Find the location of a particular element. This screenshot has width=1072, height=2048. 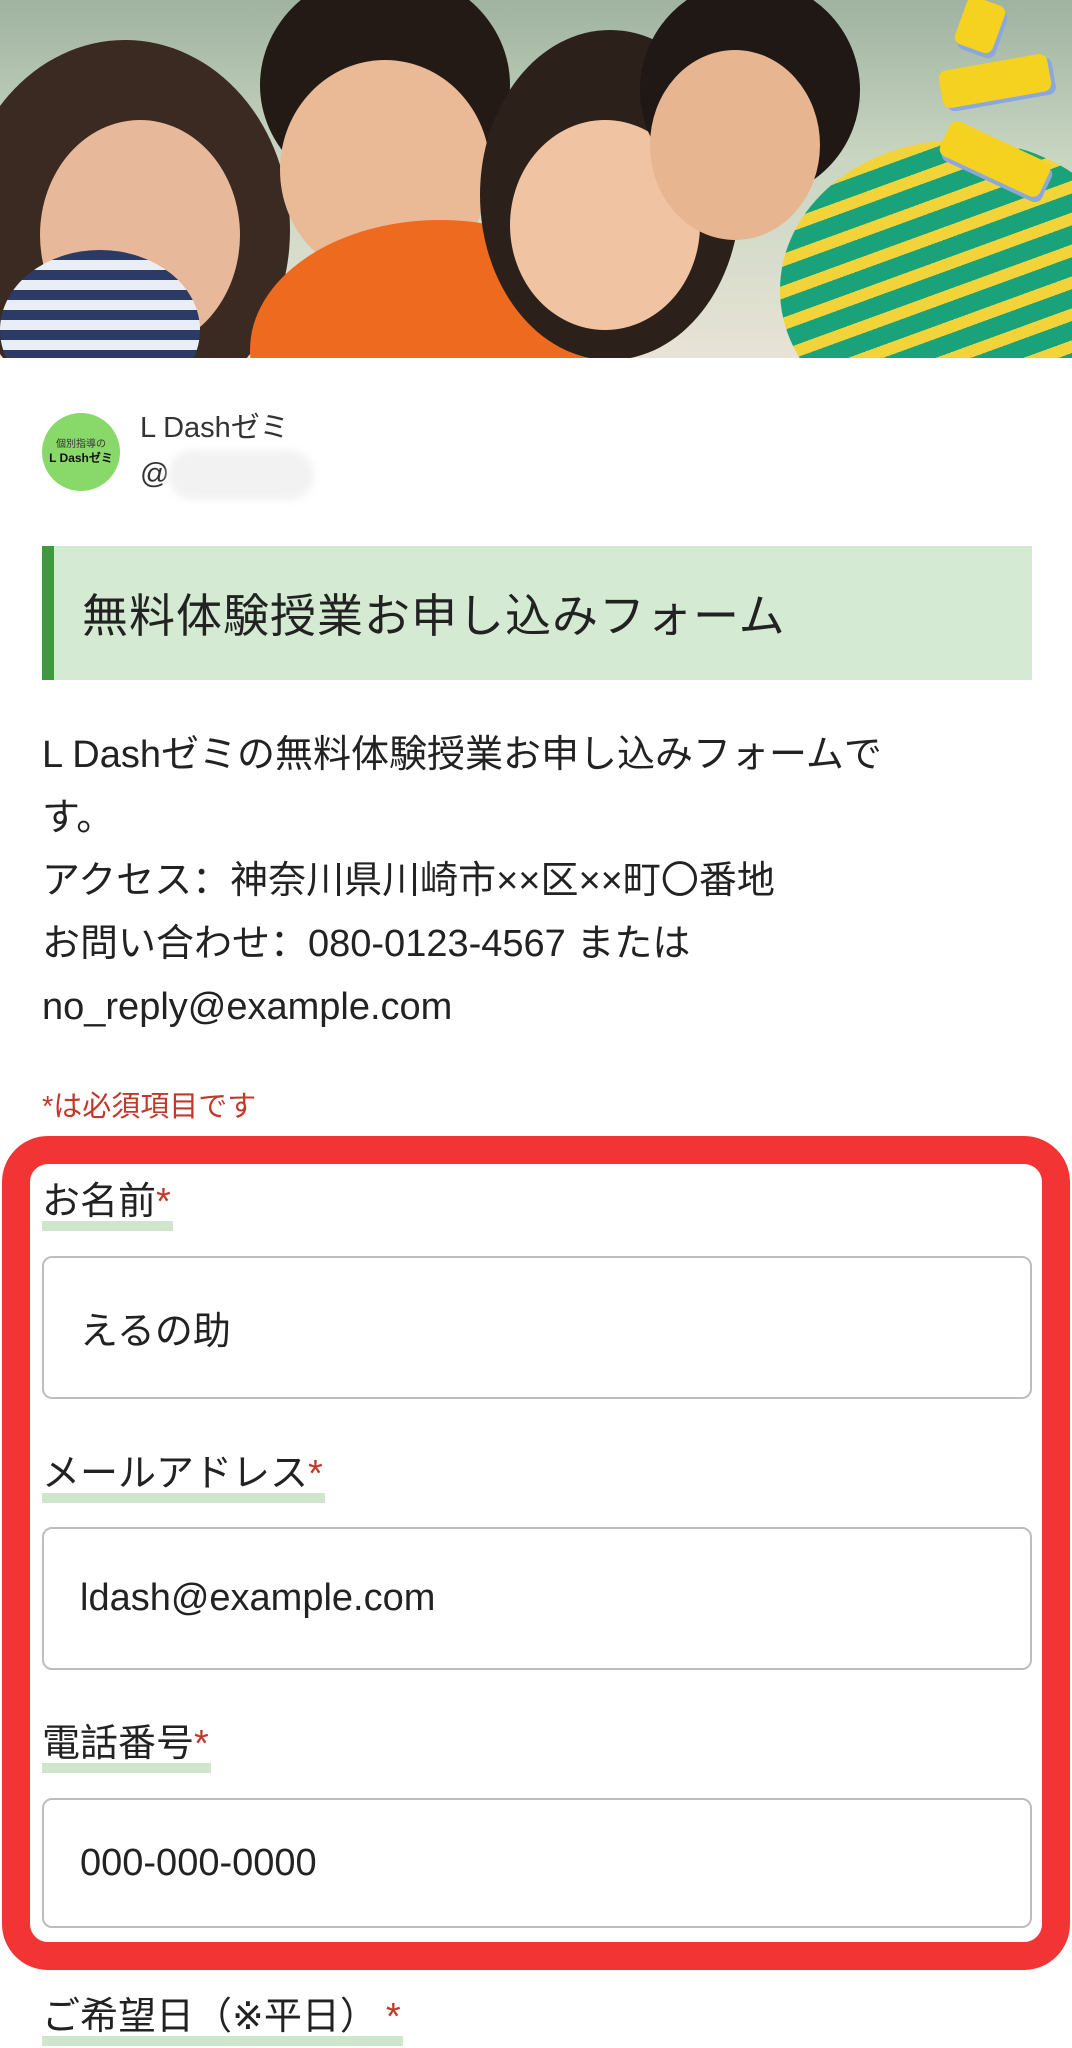

phone-input-value: 000-000-0000 is located at coordinates (198, 1862).